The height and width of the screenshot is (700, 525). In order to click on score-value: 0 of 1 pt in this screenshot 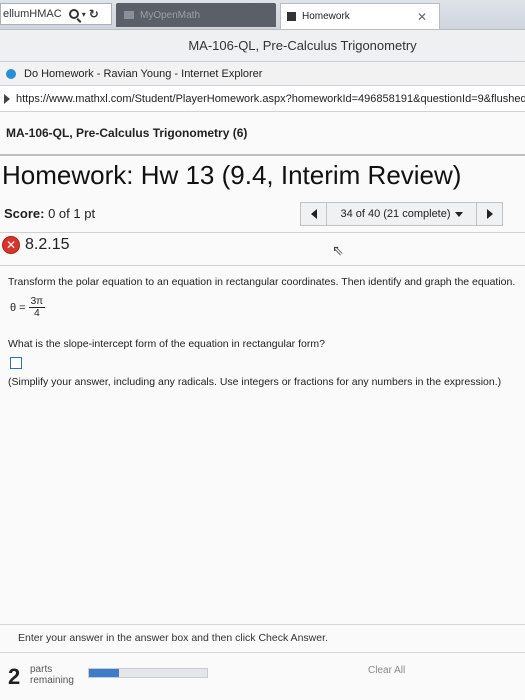, I will do `click(72, 213)`.